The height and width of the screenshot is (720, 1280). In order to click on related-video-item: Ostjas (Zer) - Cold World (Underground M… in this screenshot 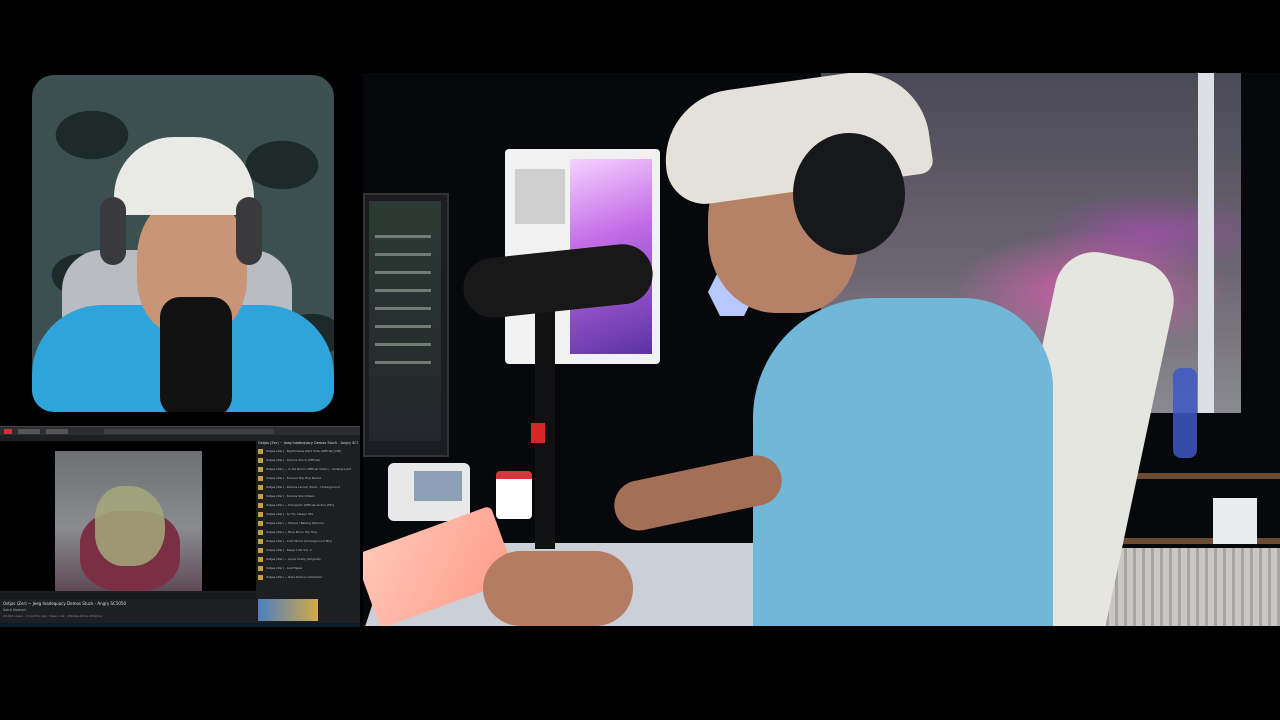, I will do `click(308, 542)`.